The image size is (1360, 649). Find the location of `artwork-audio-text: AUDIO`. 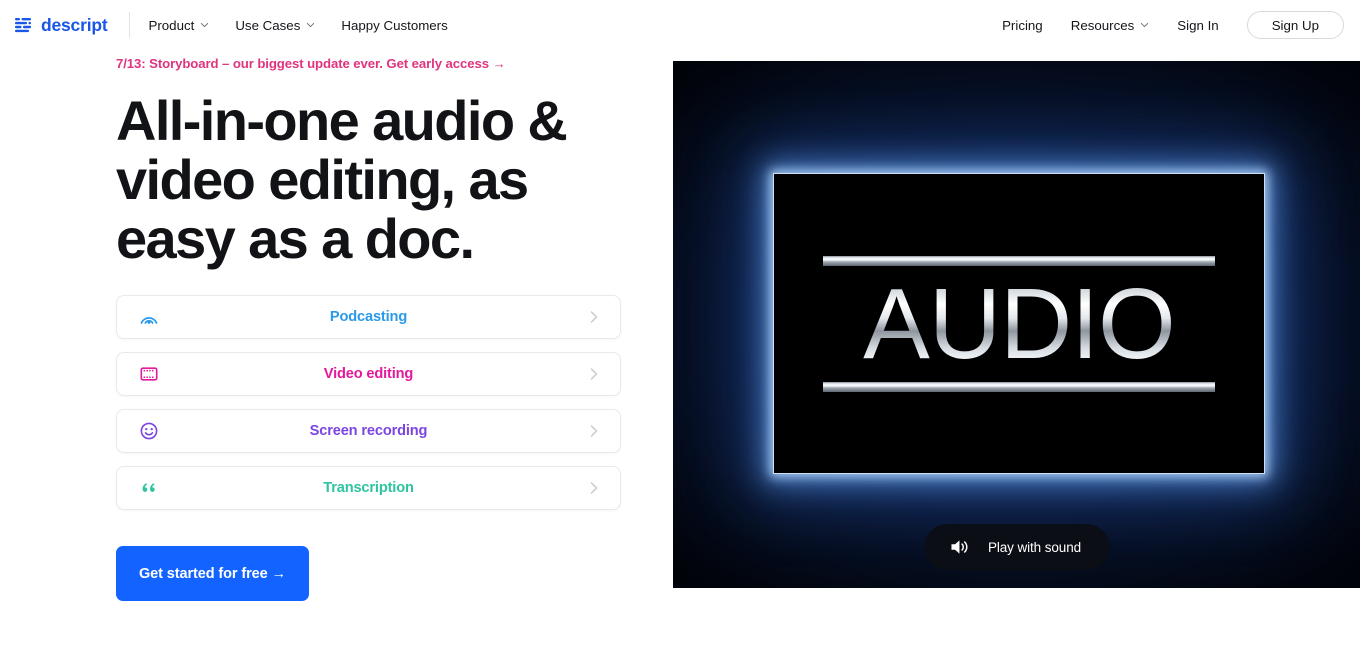

artwork-audio-text: AUDIO is located at coordinates (1019, 324).